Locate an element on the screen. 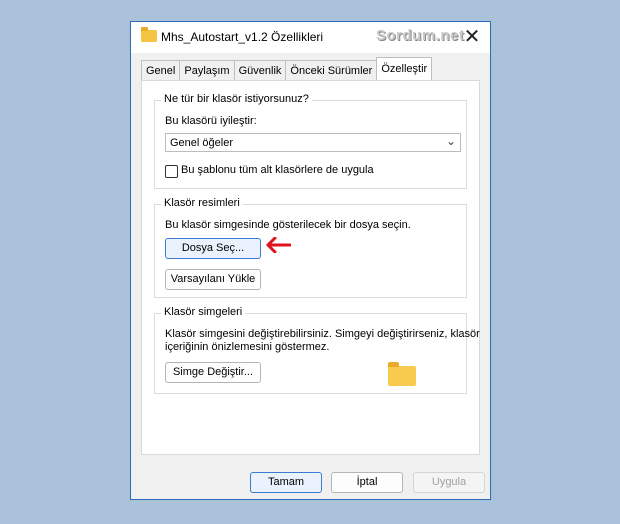  selected-option: Genel öğeler is located at coordinates (201, 143).